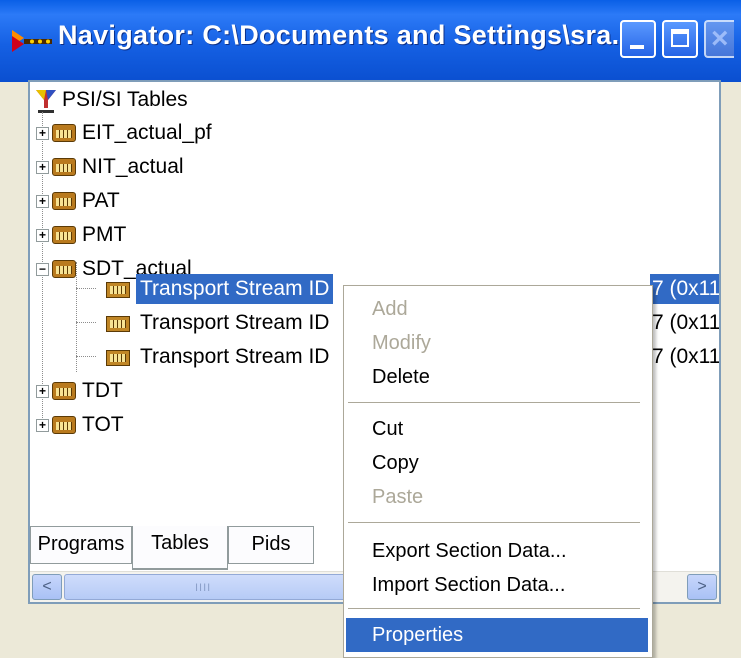  Describe the element at coordinates (147, 132) in the screenshot. I see `tree-node-label: EIT_actual_pf` at that location.